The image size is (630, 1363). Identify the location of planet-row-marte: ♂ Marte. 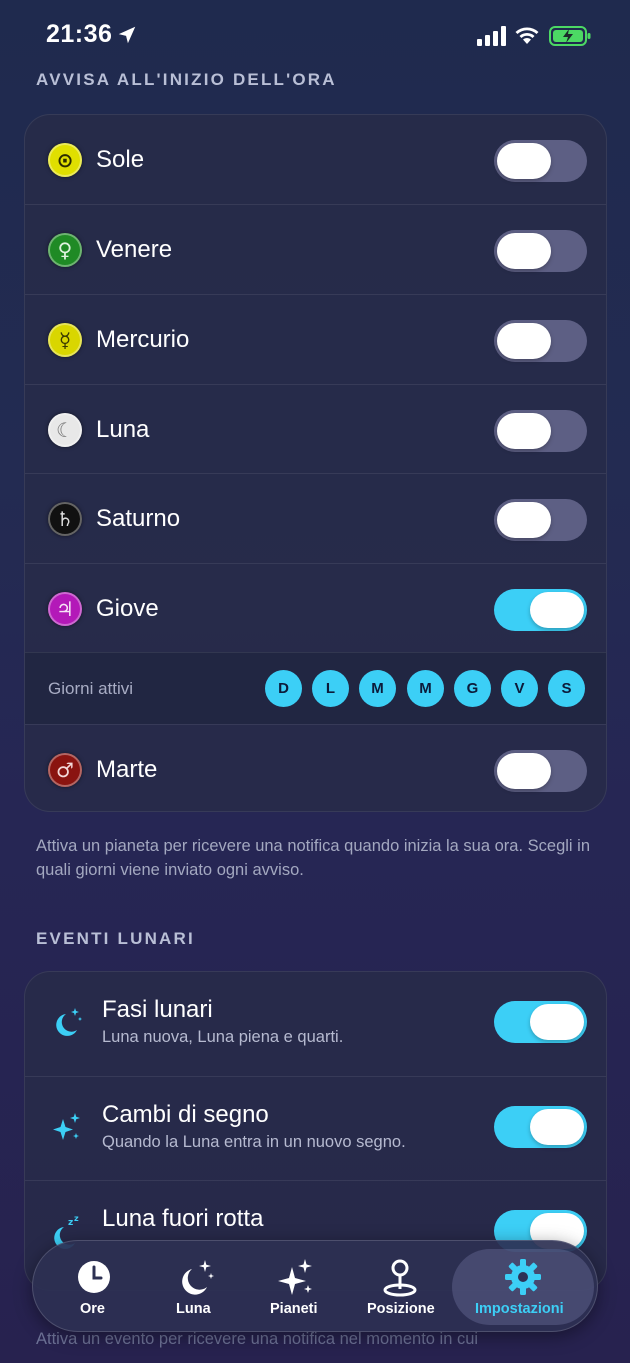
(315, 767).